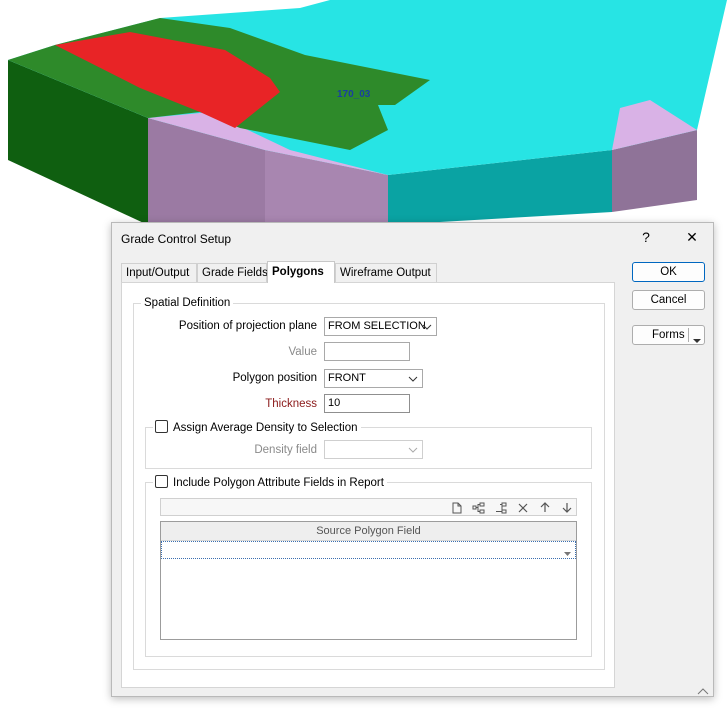 This screenshot has height=713, width=727. Describe the element at coordinates (501, 507) in the screenshot. I see `append-row-icon` at that location.